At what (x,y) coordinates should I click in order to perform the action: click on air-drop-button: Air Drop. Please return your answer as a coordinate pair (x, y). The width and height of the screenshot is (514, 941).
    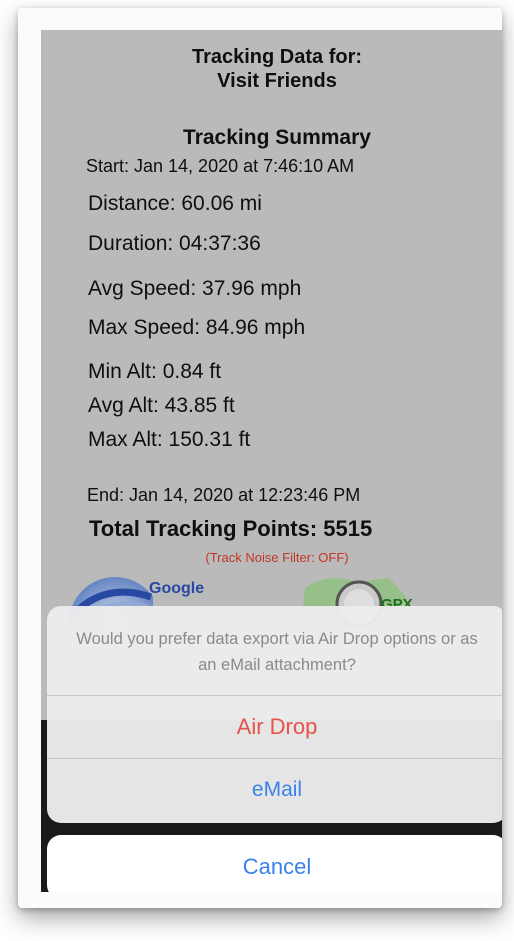
    Looking at the image, I should click on (274, 727).